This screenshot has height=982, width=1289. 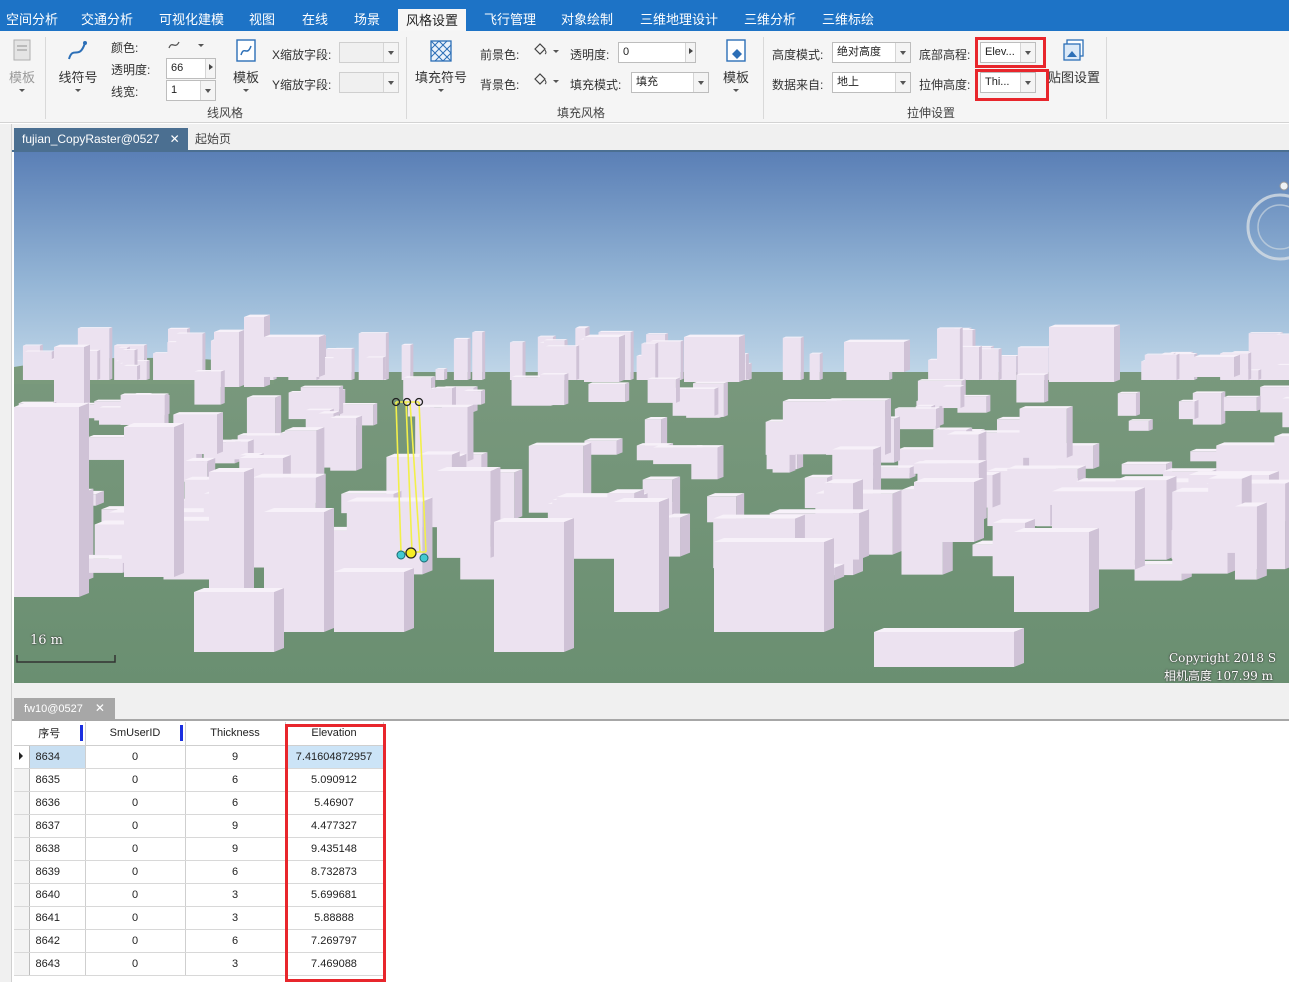 What do you see at coordinates (135, 734) in the screenshot?
I see `column-header-smuserid: SmUserID` at bounding box center [135, 734].